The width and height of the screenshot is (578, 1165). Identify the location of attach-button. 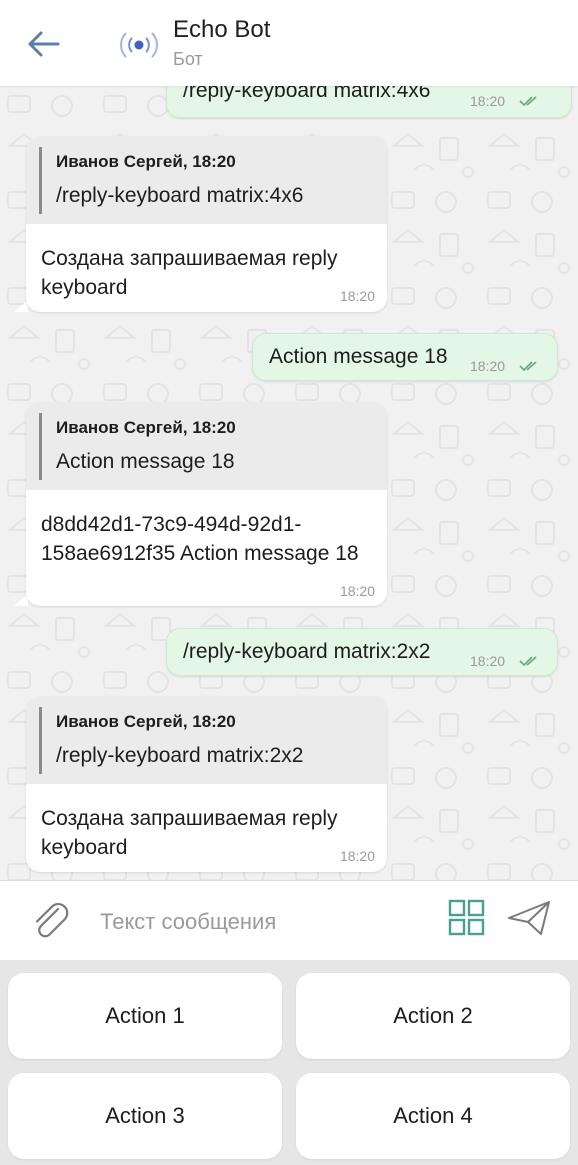
(50, 921).